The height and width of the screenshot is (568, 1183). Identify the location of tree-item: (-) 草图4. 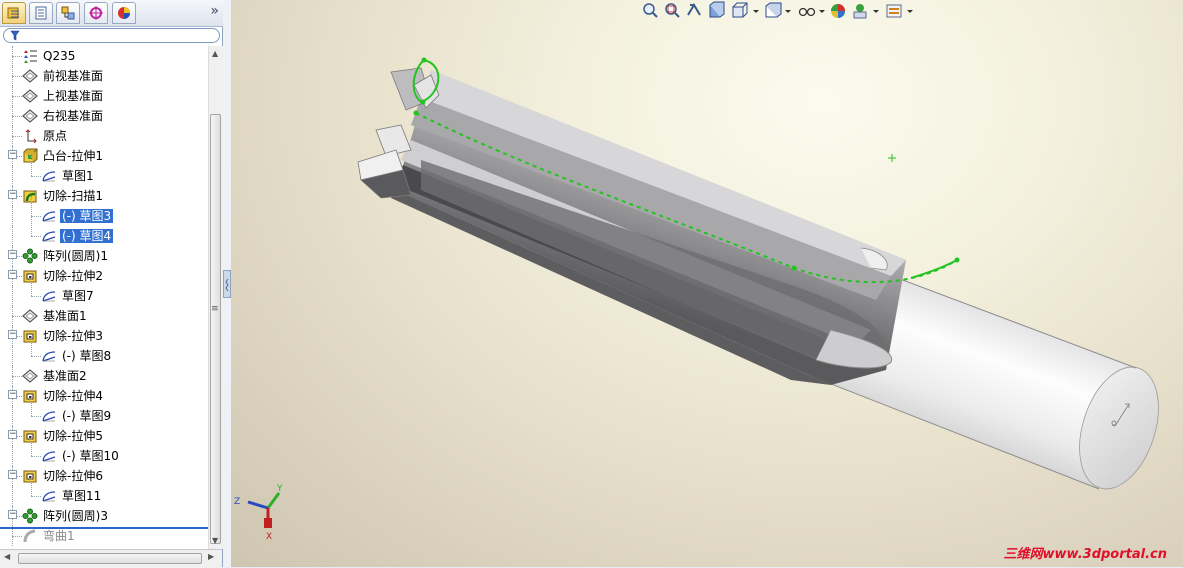
(104, 231).